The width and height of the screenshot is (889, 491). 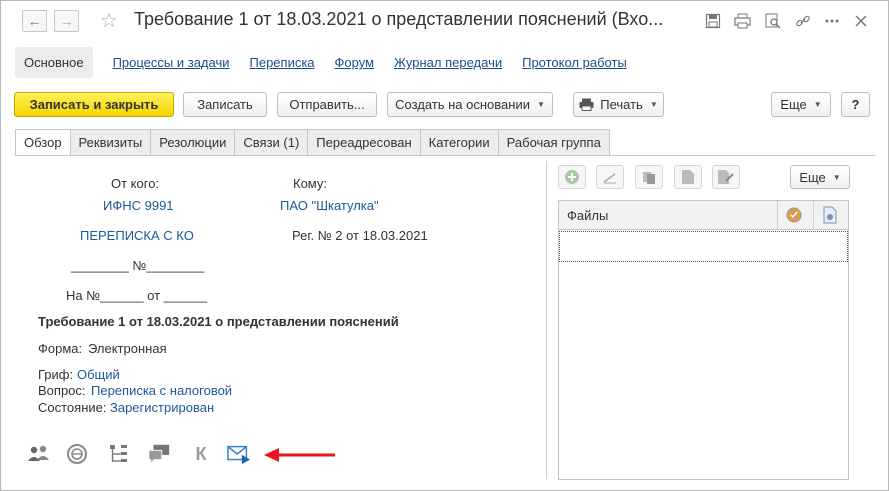 What do you see at coordinates (364, 142) in the screenshot?
I see `tab-forwarded: Переадресован` at bounding box center [364, 142].